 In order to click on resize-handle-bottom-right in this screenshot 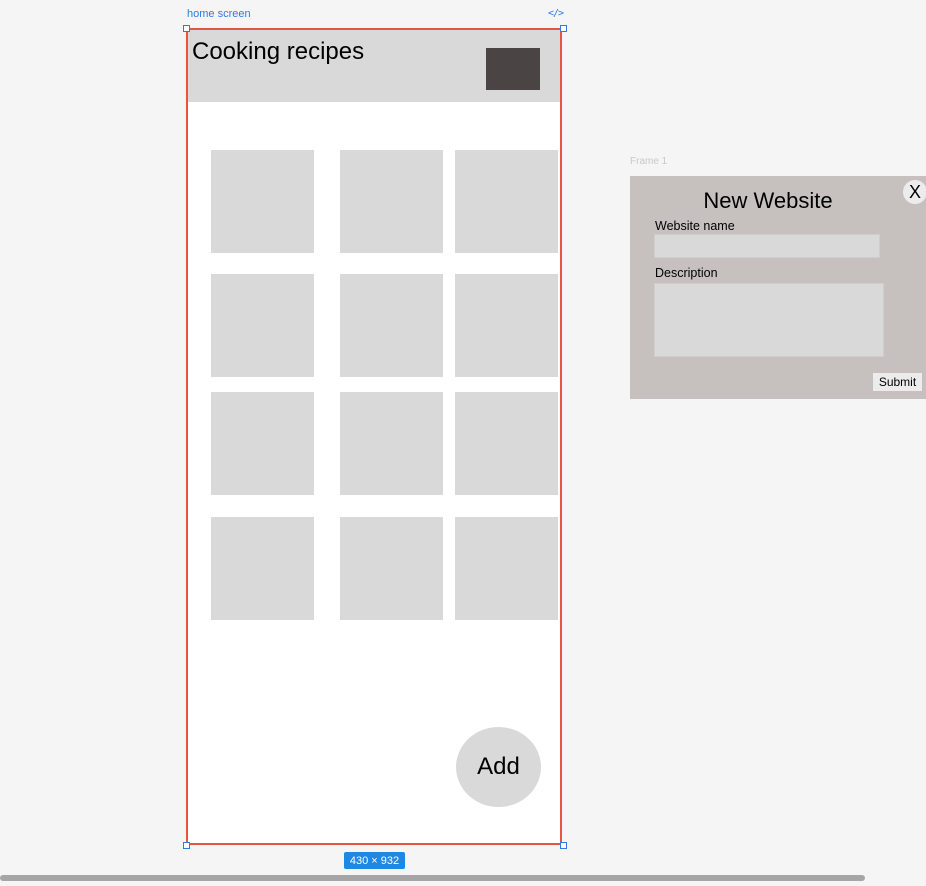, I will do `click(563, 845)`.